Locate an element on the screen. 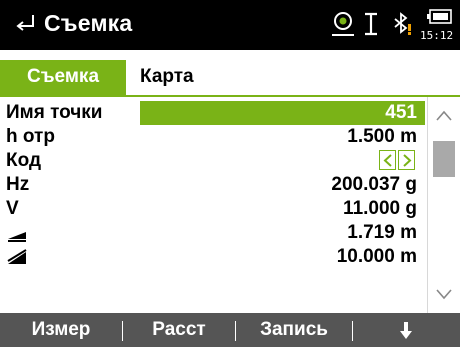  point-name-label: Имя точки is located at coordinates (54, 112).